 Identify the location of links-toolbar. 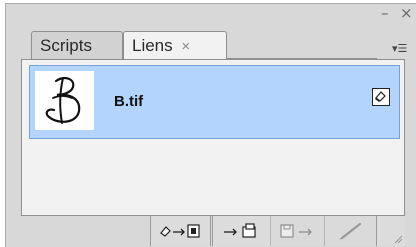
(213, 231).